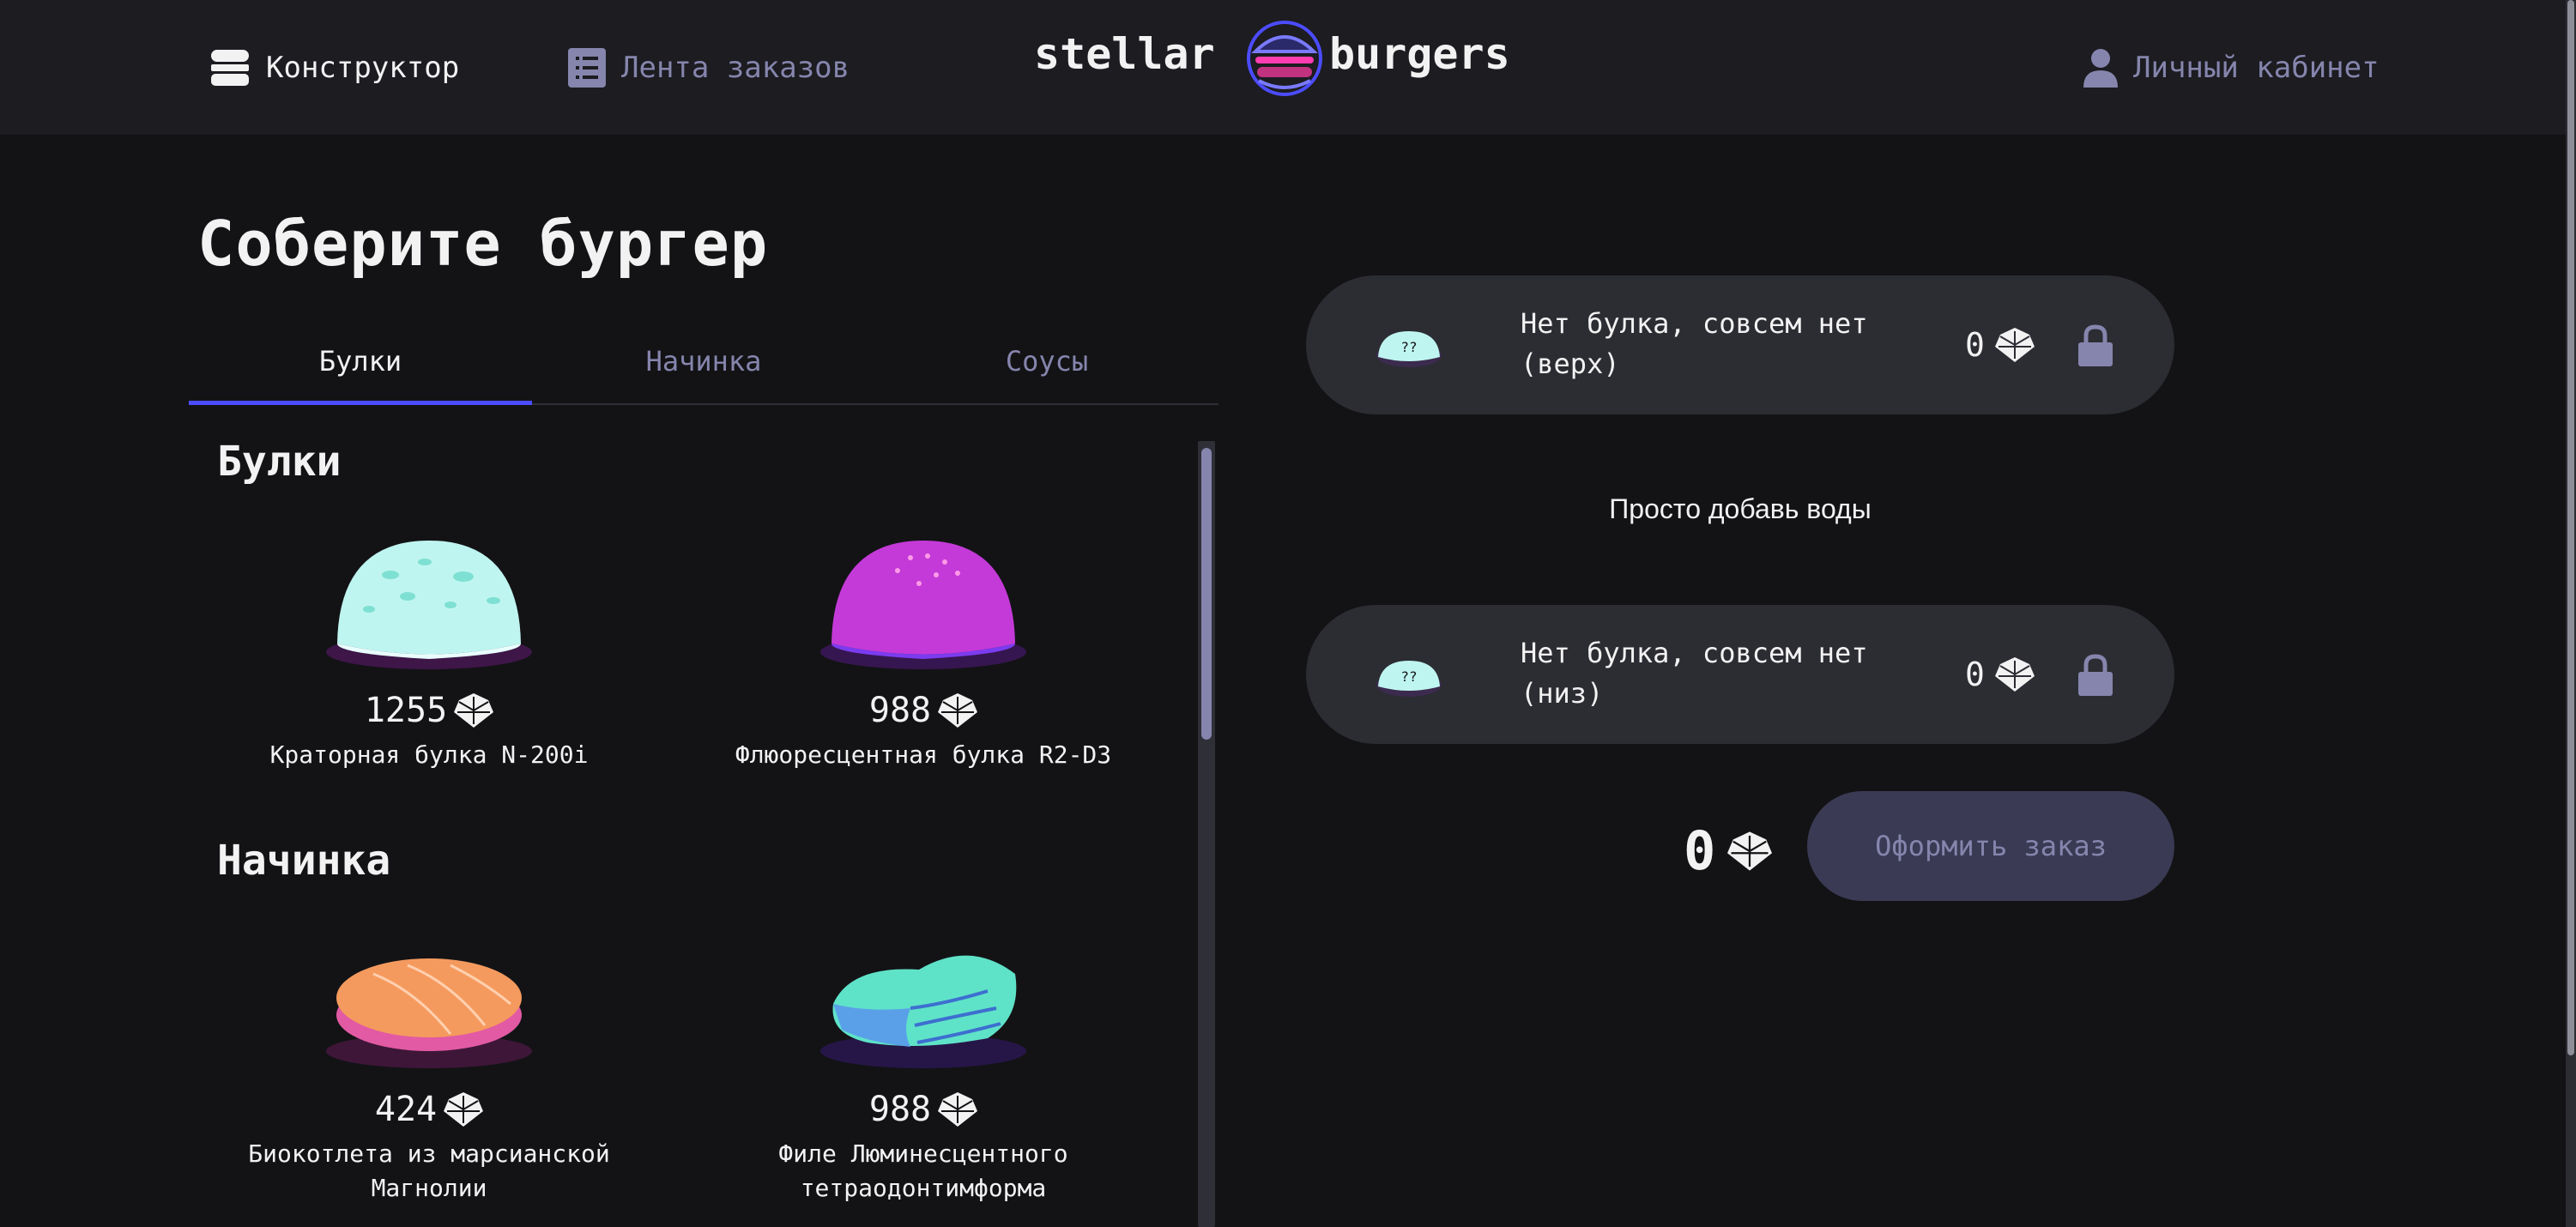 The width and height of the screenshot is (2576, 1227). What do you see at coordinates (483, 244) in the screenshot?
I see `page-title: Соберите бургер` at bounding box center [483, 244].